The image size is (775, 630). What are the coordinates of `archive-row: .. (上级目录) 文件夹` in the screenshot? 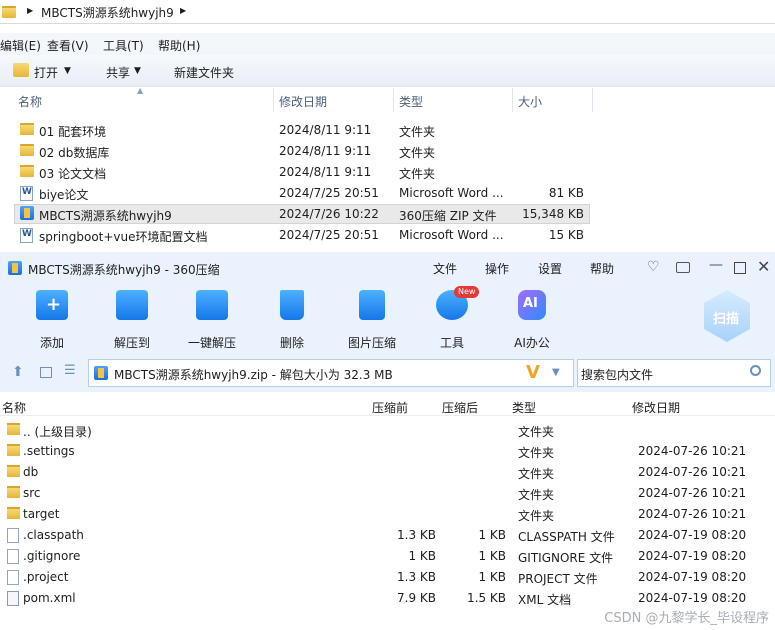 It's located at (387, 430).